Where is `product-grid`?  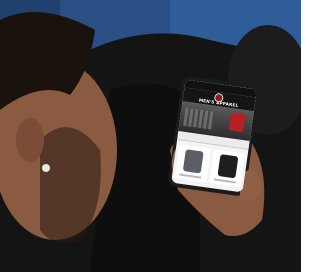
product-grid is located at coordinates (209, 166).